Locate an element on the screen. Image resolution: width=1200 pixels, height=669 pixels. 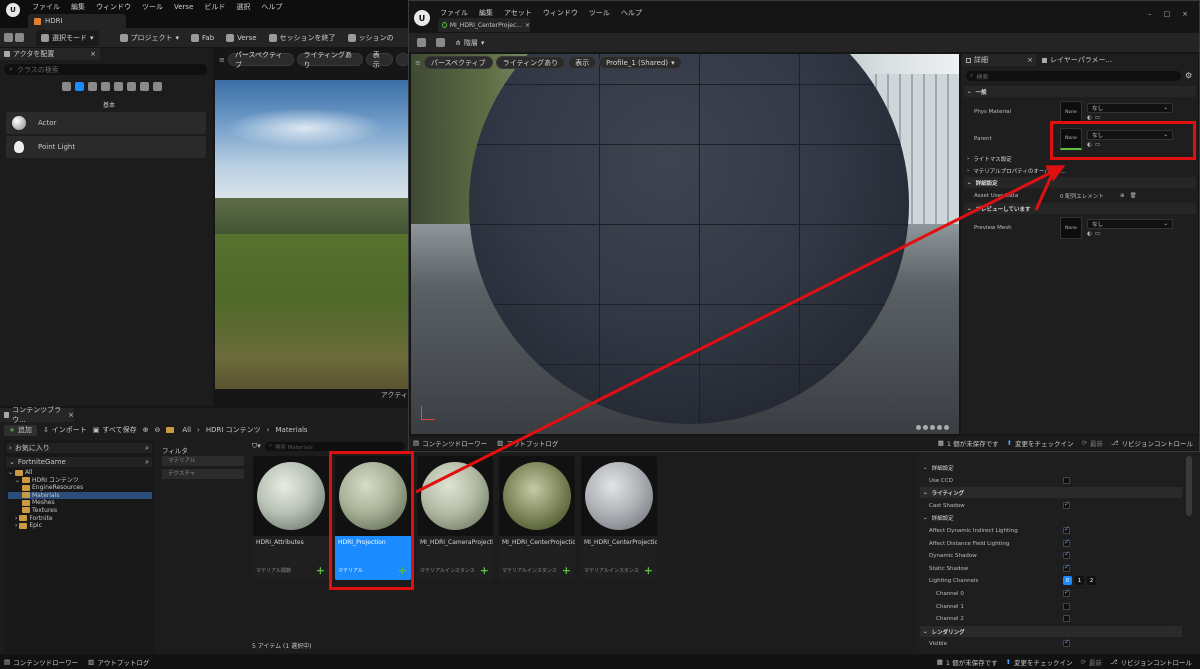
visual-icon is located at coordinates (118, 86).